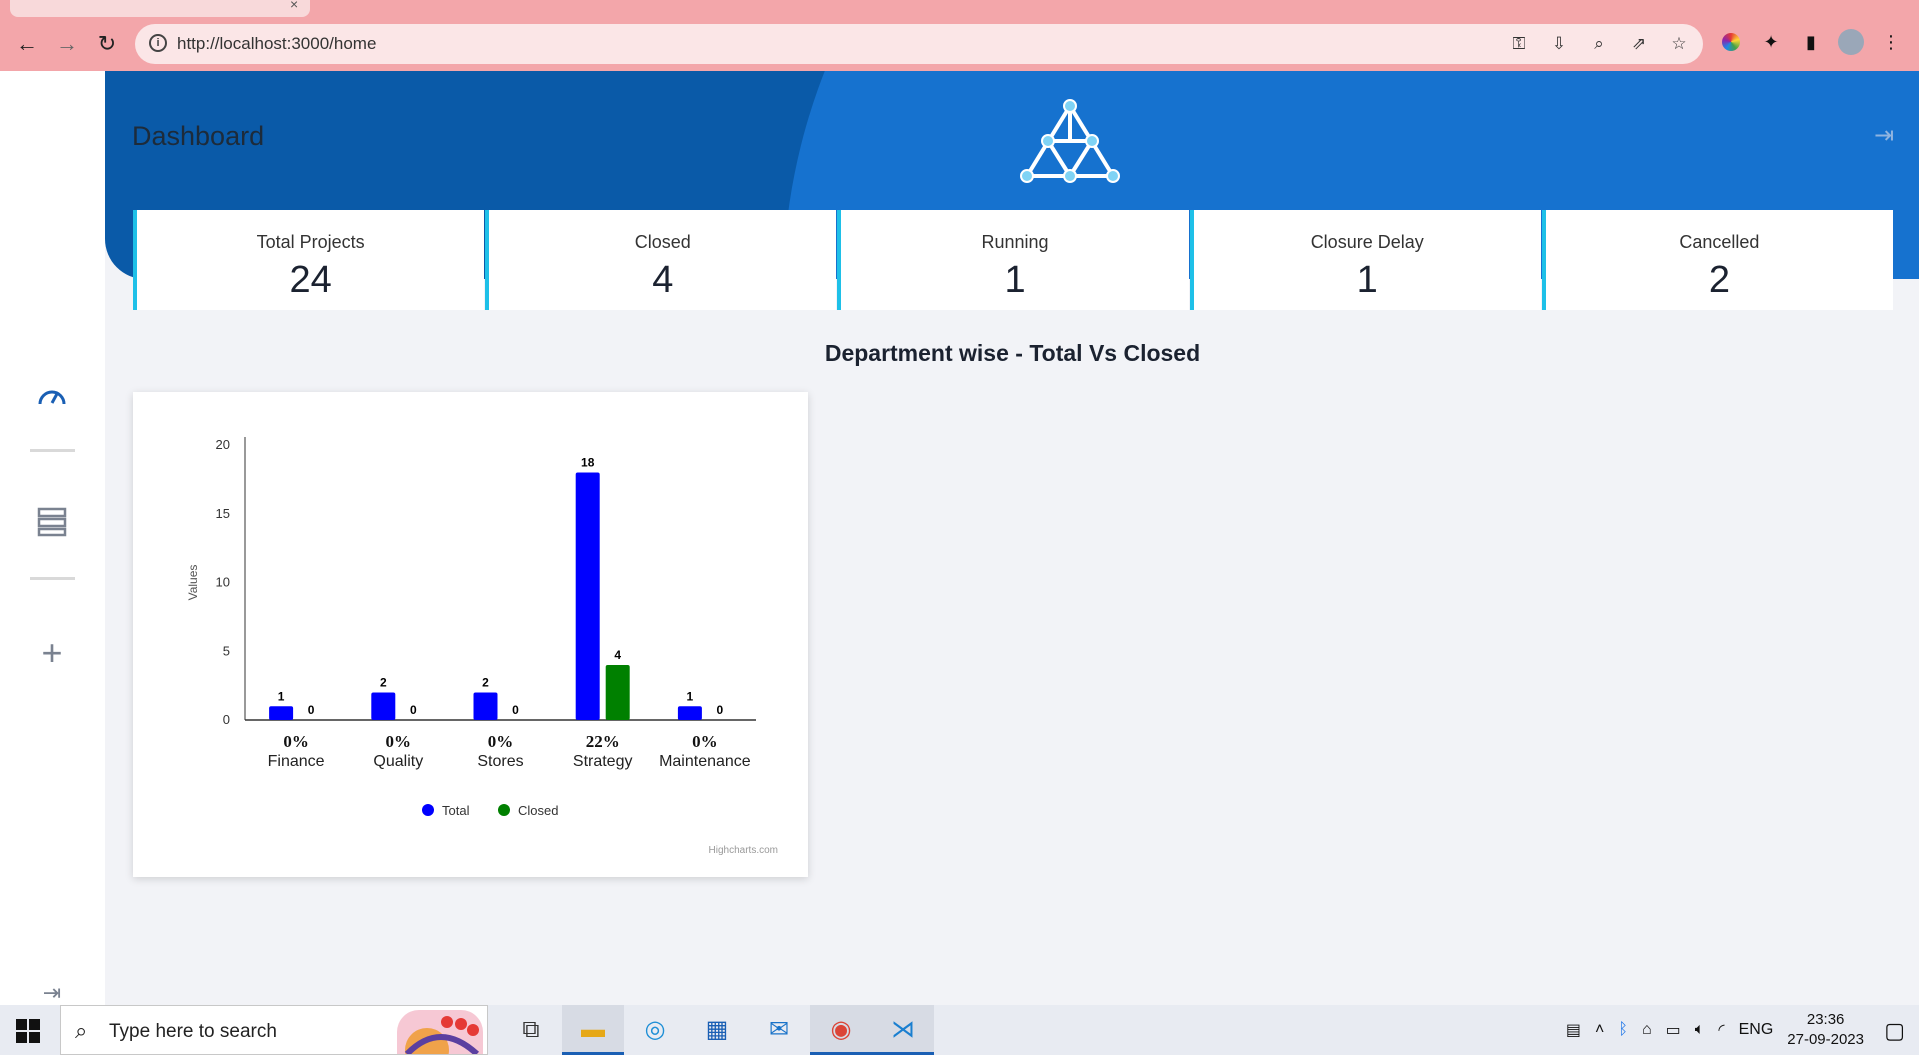 Image resolution: width=1919 pixels, height=1055 pixels. What do you see at coordinates (603, 741) in the screenshot?
I see `category-percentage: 22%` at bounding box center [603, 741].